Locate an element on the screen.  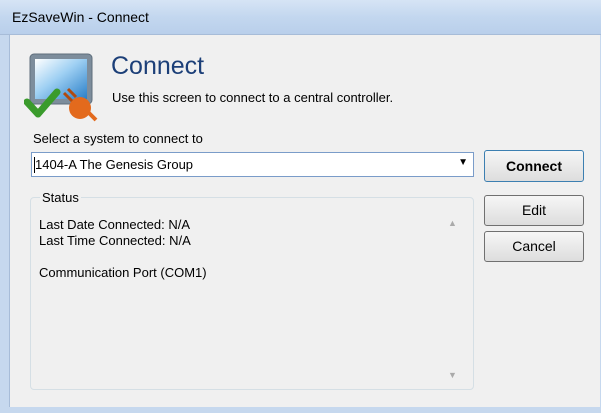
status-blank-line is located at coordinates (123, 257).